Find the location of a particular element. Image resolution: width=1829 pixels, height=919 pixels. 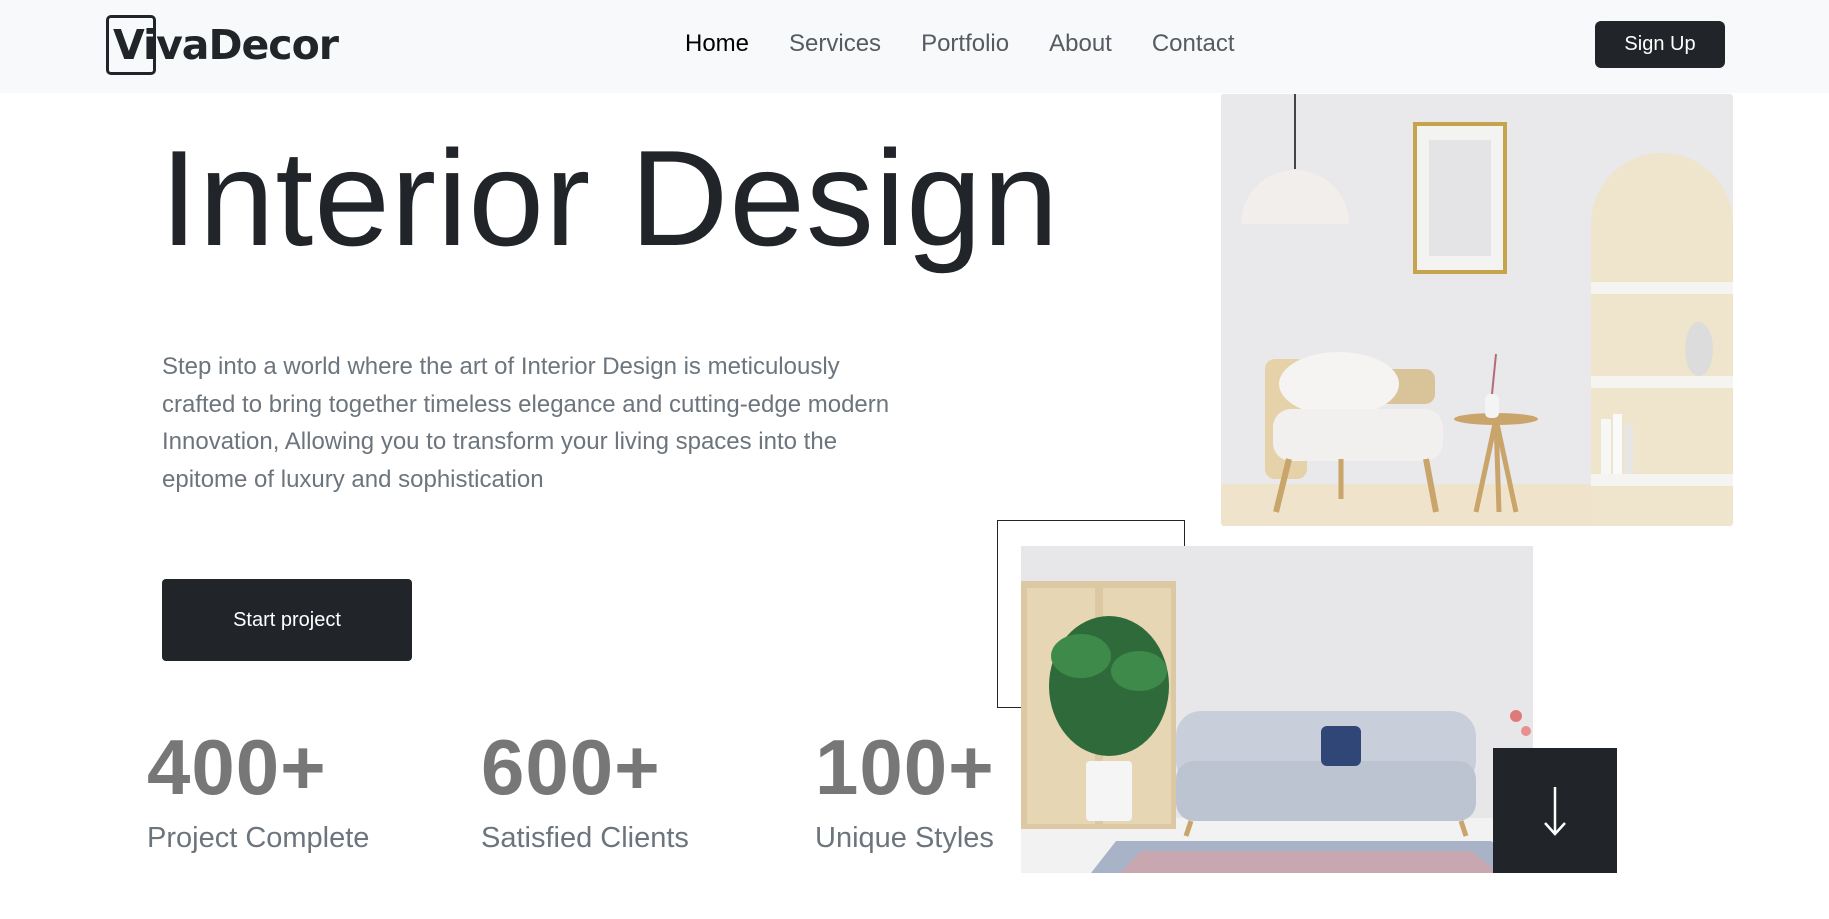

stat-styles: 100+ Unique Styles is located at coordinates (905, 789).